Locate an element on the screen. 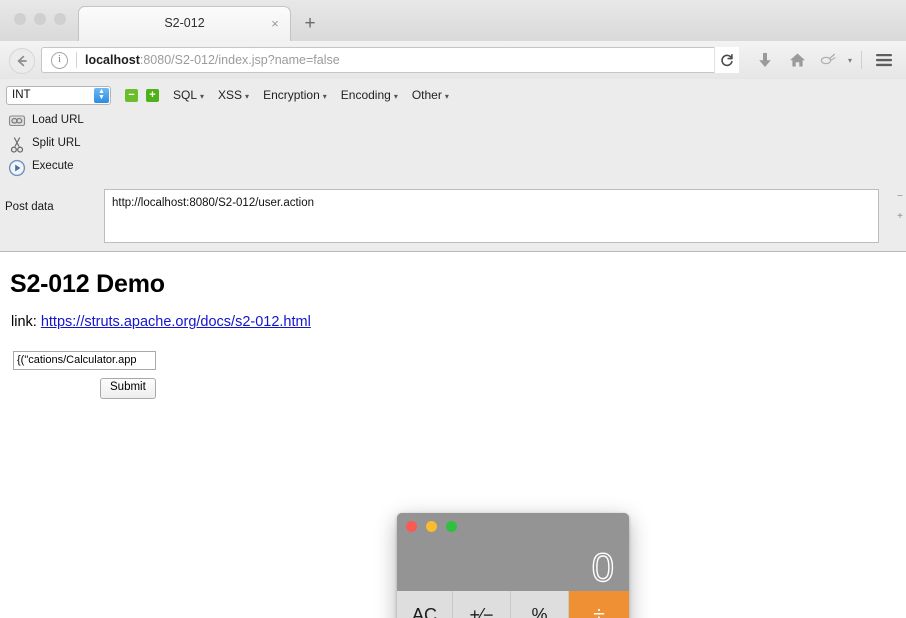 The image size is (906, 618). close-icon: × is located at coordinates (275, 24).